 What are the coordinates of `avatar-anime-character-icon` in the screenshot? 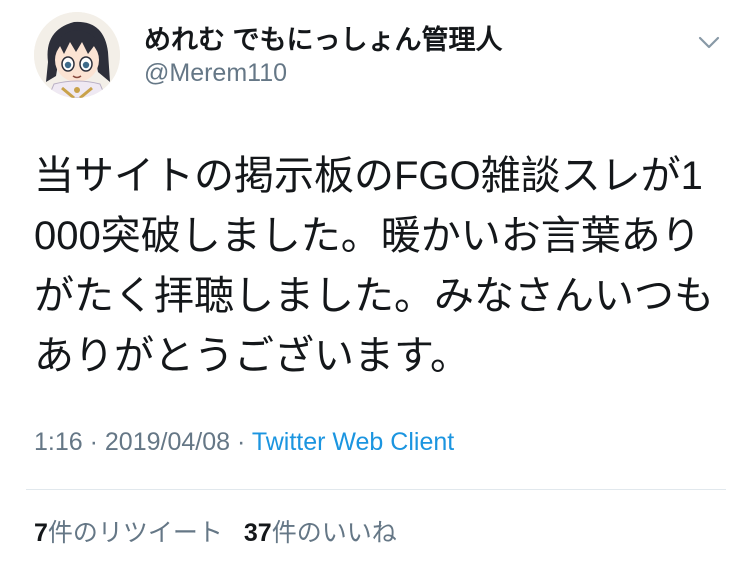 It's located at (77, 55).